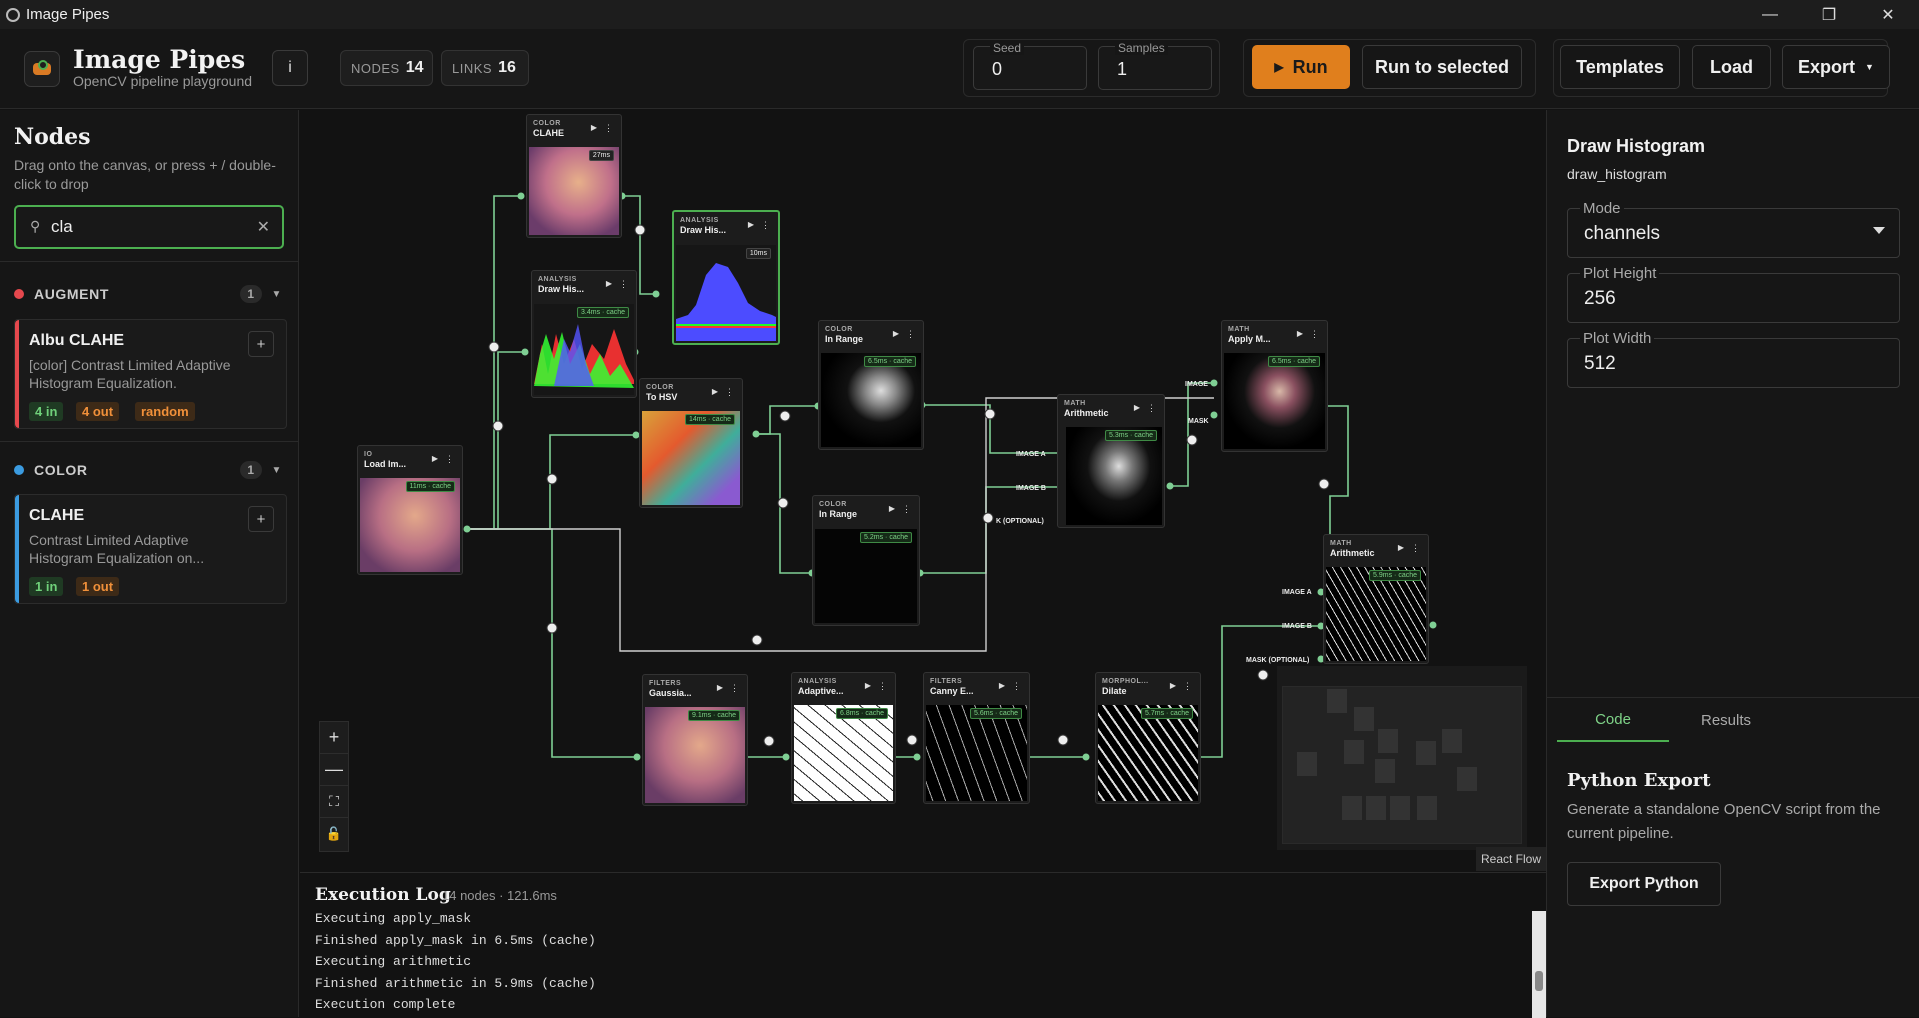 This screenshot has width=1919, height=1018. What do you see at coordinates (726, 277) in the screenshot?
I see `node-draw-histogram-selected: ANALYSIS Draw His... ▶ ⋮ 10ms` at bounding box center [726, 277].